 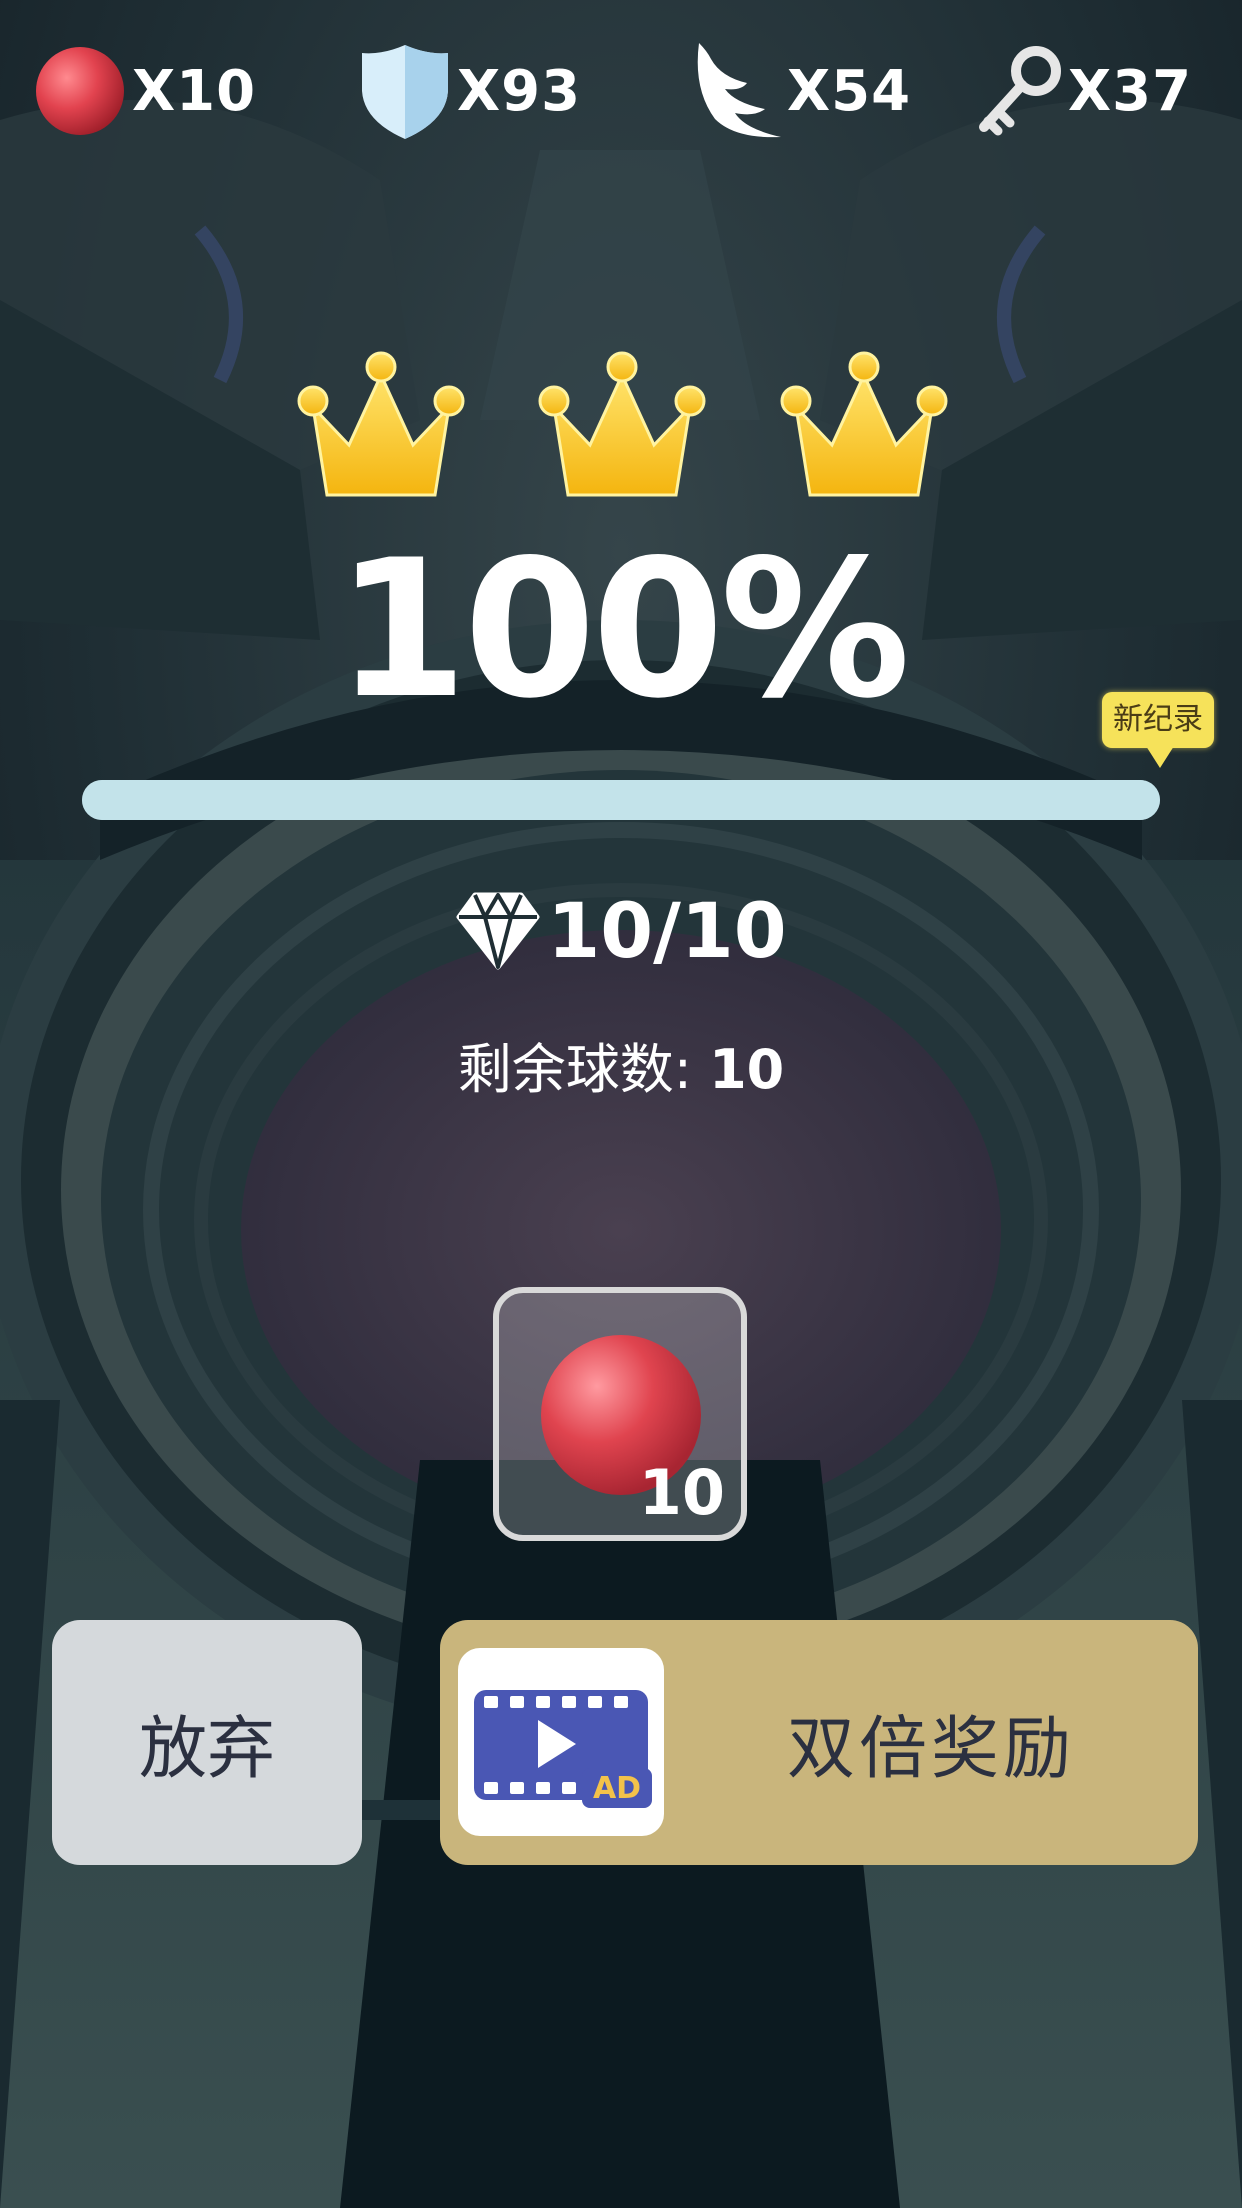 I want to click on double-reward-button: AD 双倍奖励, so click(x=819, y=1742).